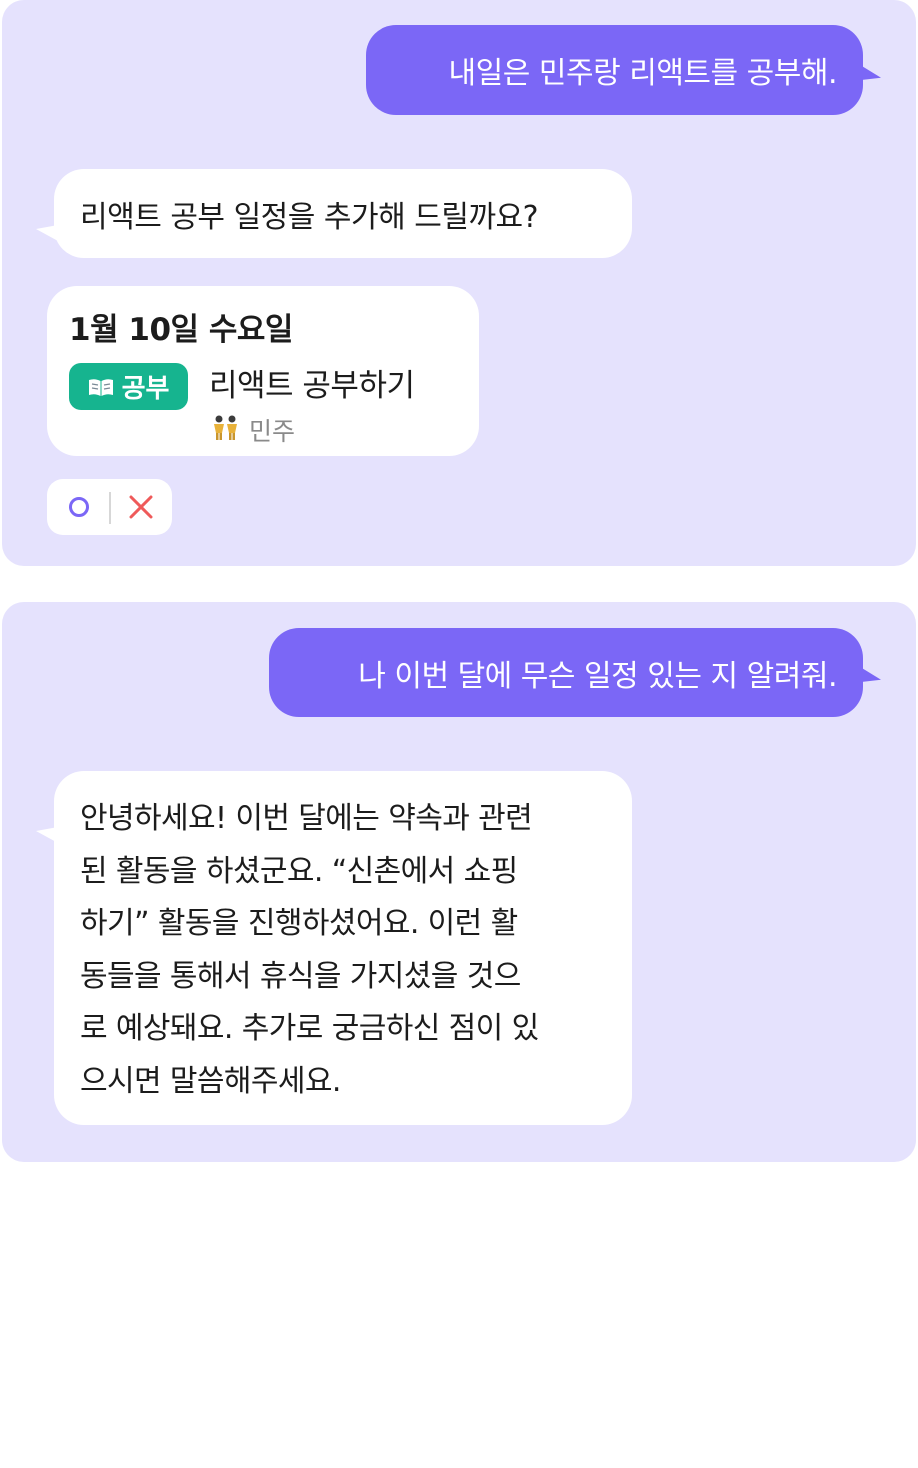 This screenshot has width=918, height=1468. What do you see at coordinates (225, 427) in the screenshot?
I see `people-icon` at bounding box center [225, 427].